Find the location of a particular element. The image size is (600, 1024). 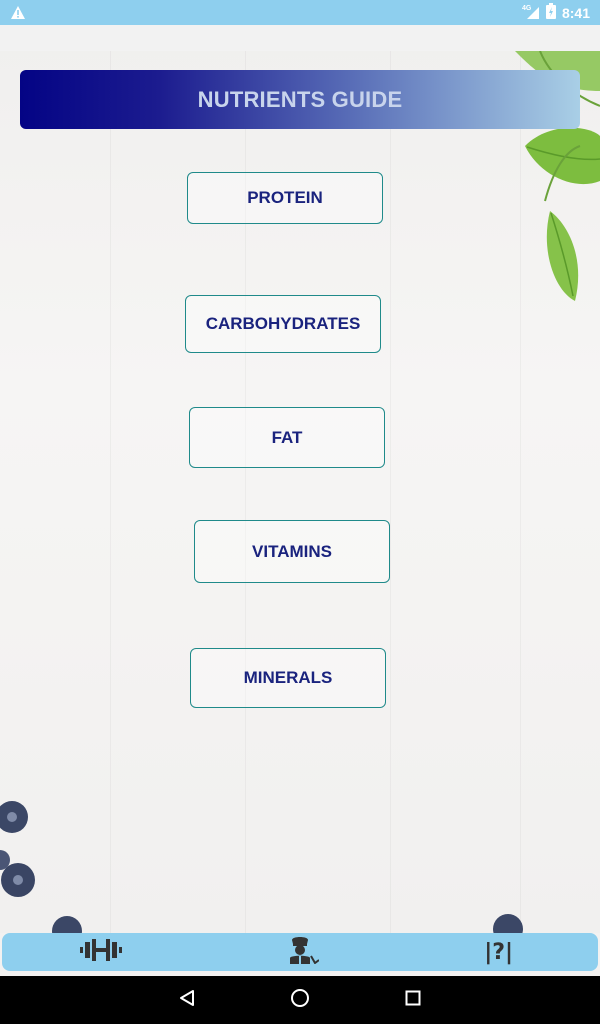

tab-help: |?| is located at coordinates (499, 952).